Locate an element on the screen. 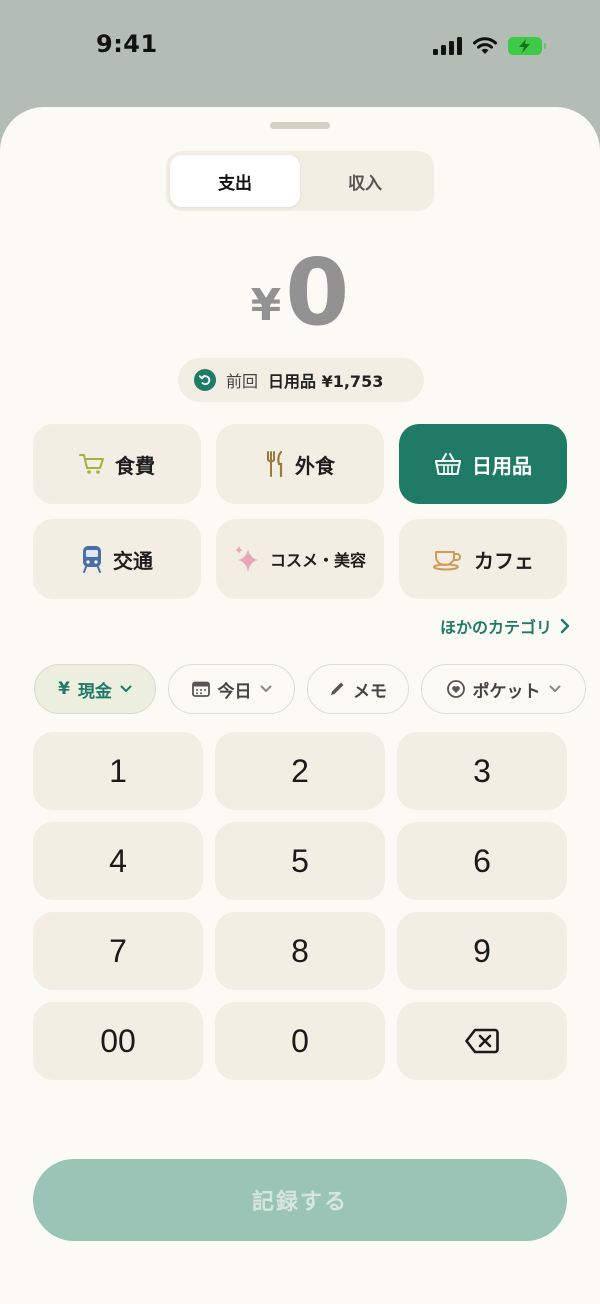 The image size is (600, 1304). yen-icon: ¥ is located at coordinates (64, 689).